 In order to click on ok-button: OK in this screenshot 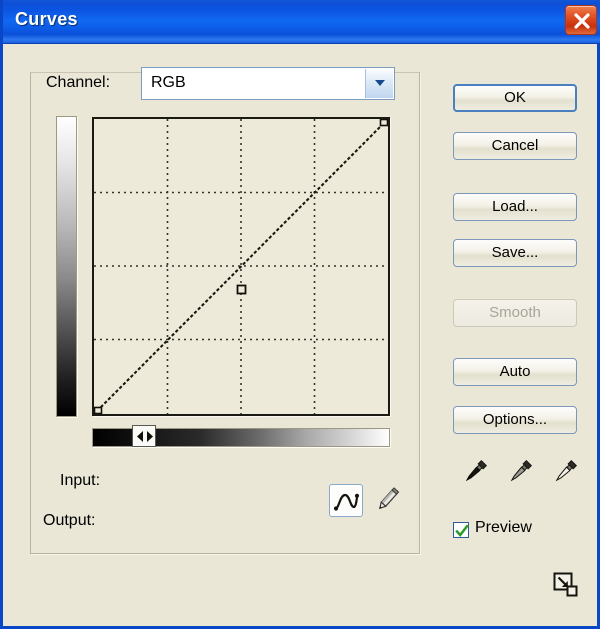, I will do `click(515, 98)`.